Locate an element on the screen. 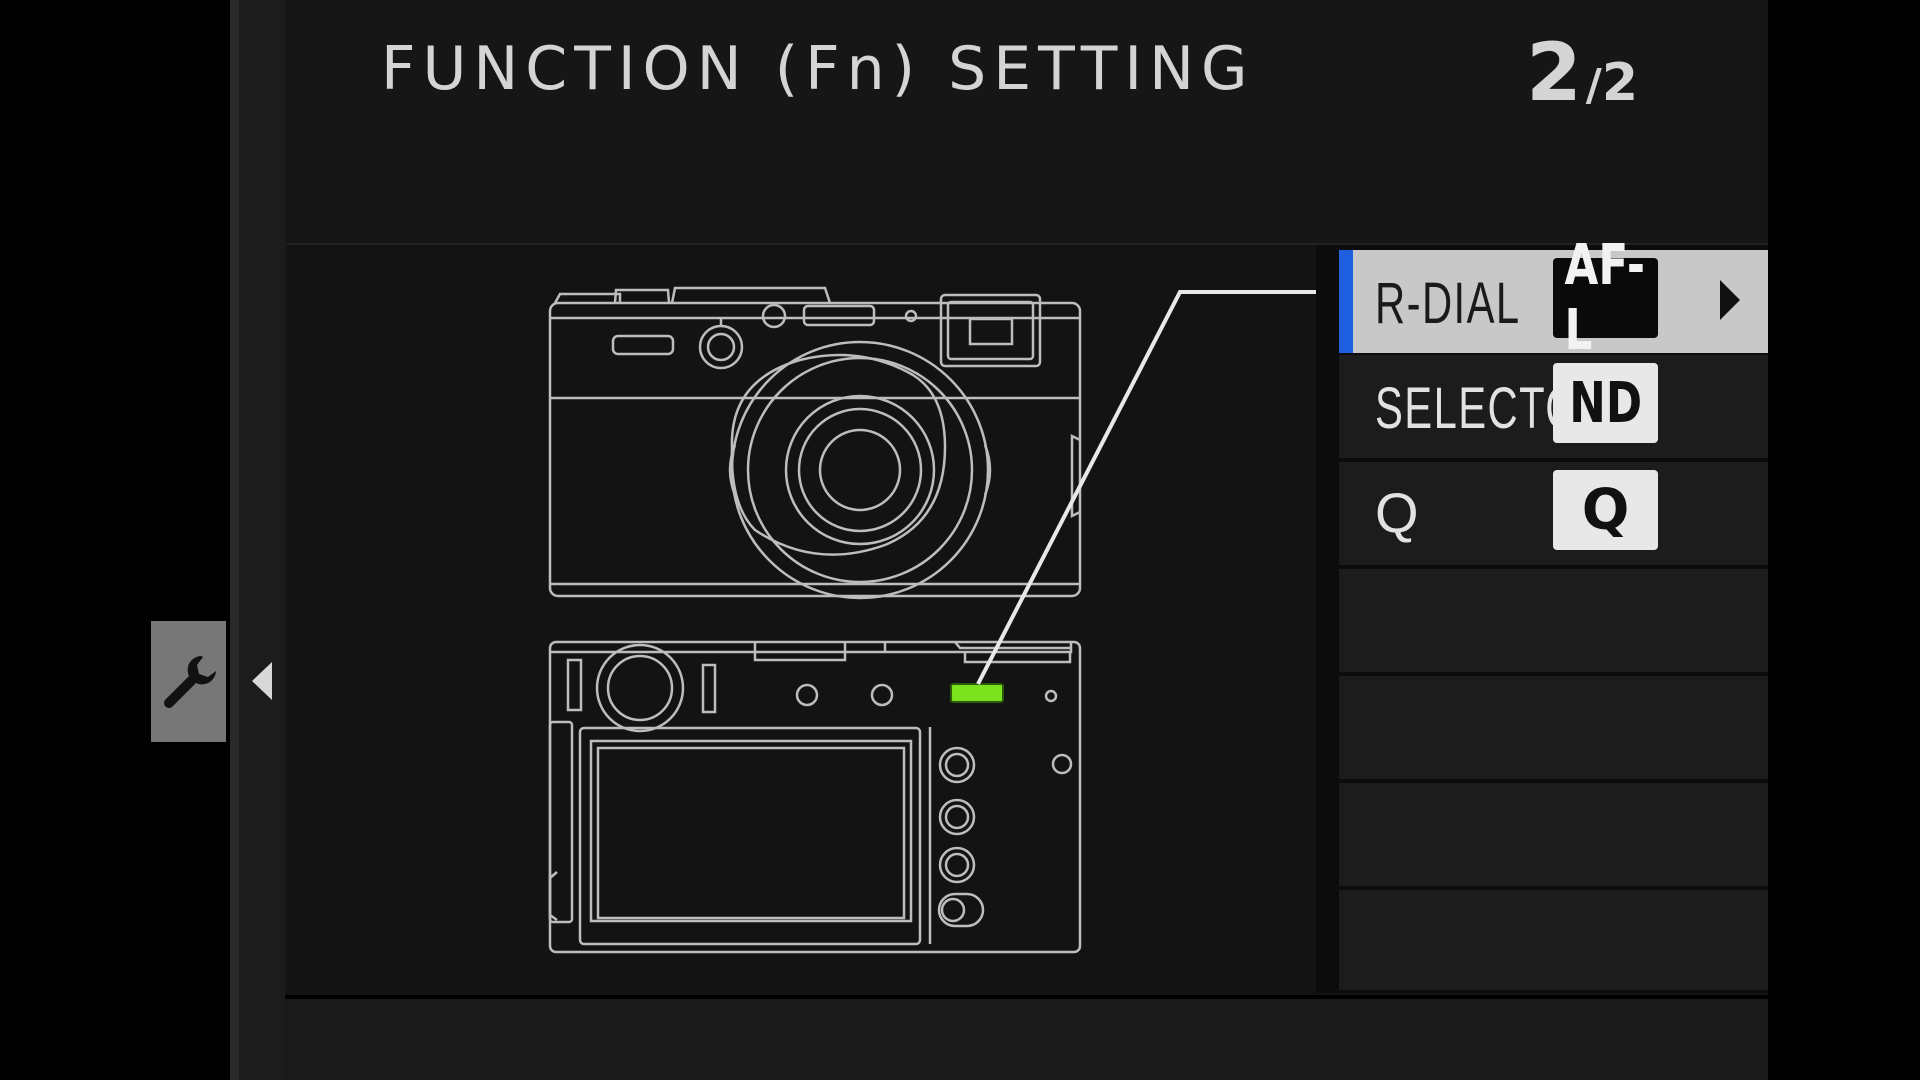 Image resolution: width=1920 pixels, height=1080 pixels. wrench-icon is located at coordinates (189, 681).